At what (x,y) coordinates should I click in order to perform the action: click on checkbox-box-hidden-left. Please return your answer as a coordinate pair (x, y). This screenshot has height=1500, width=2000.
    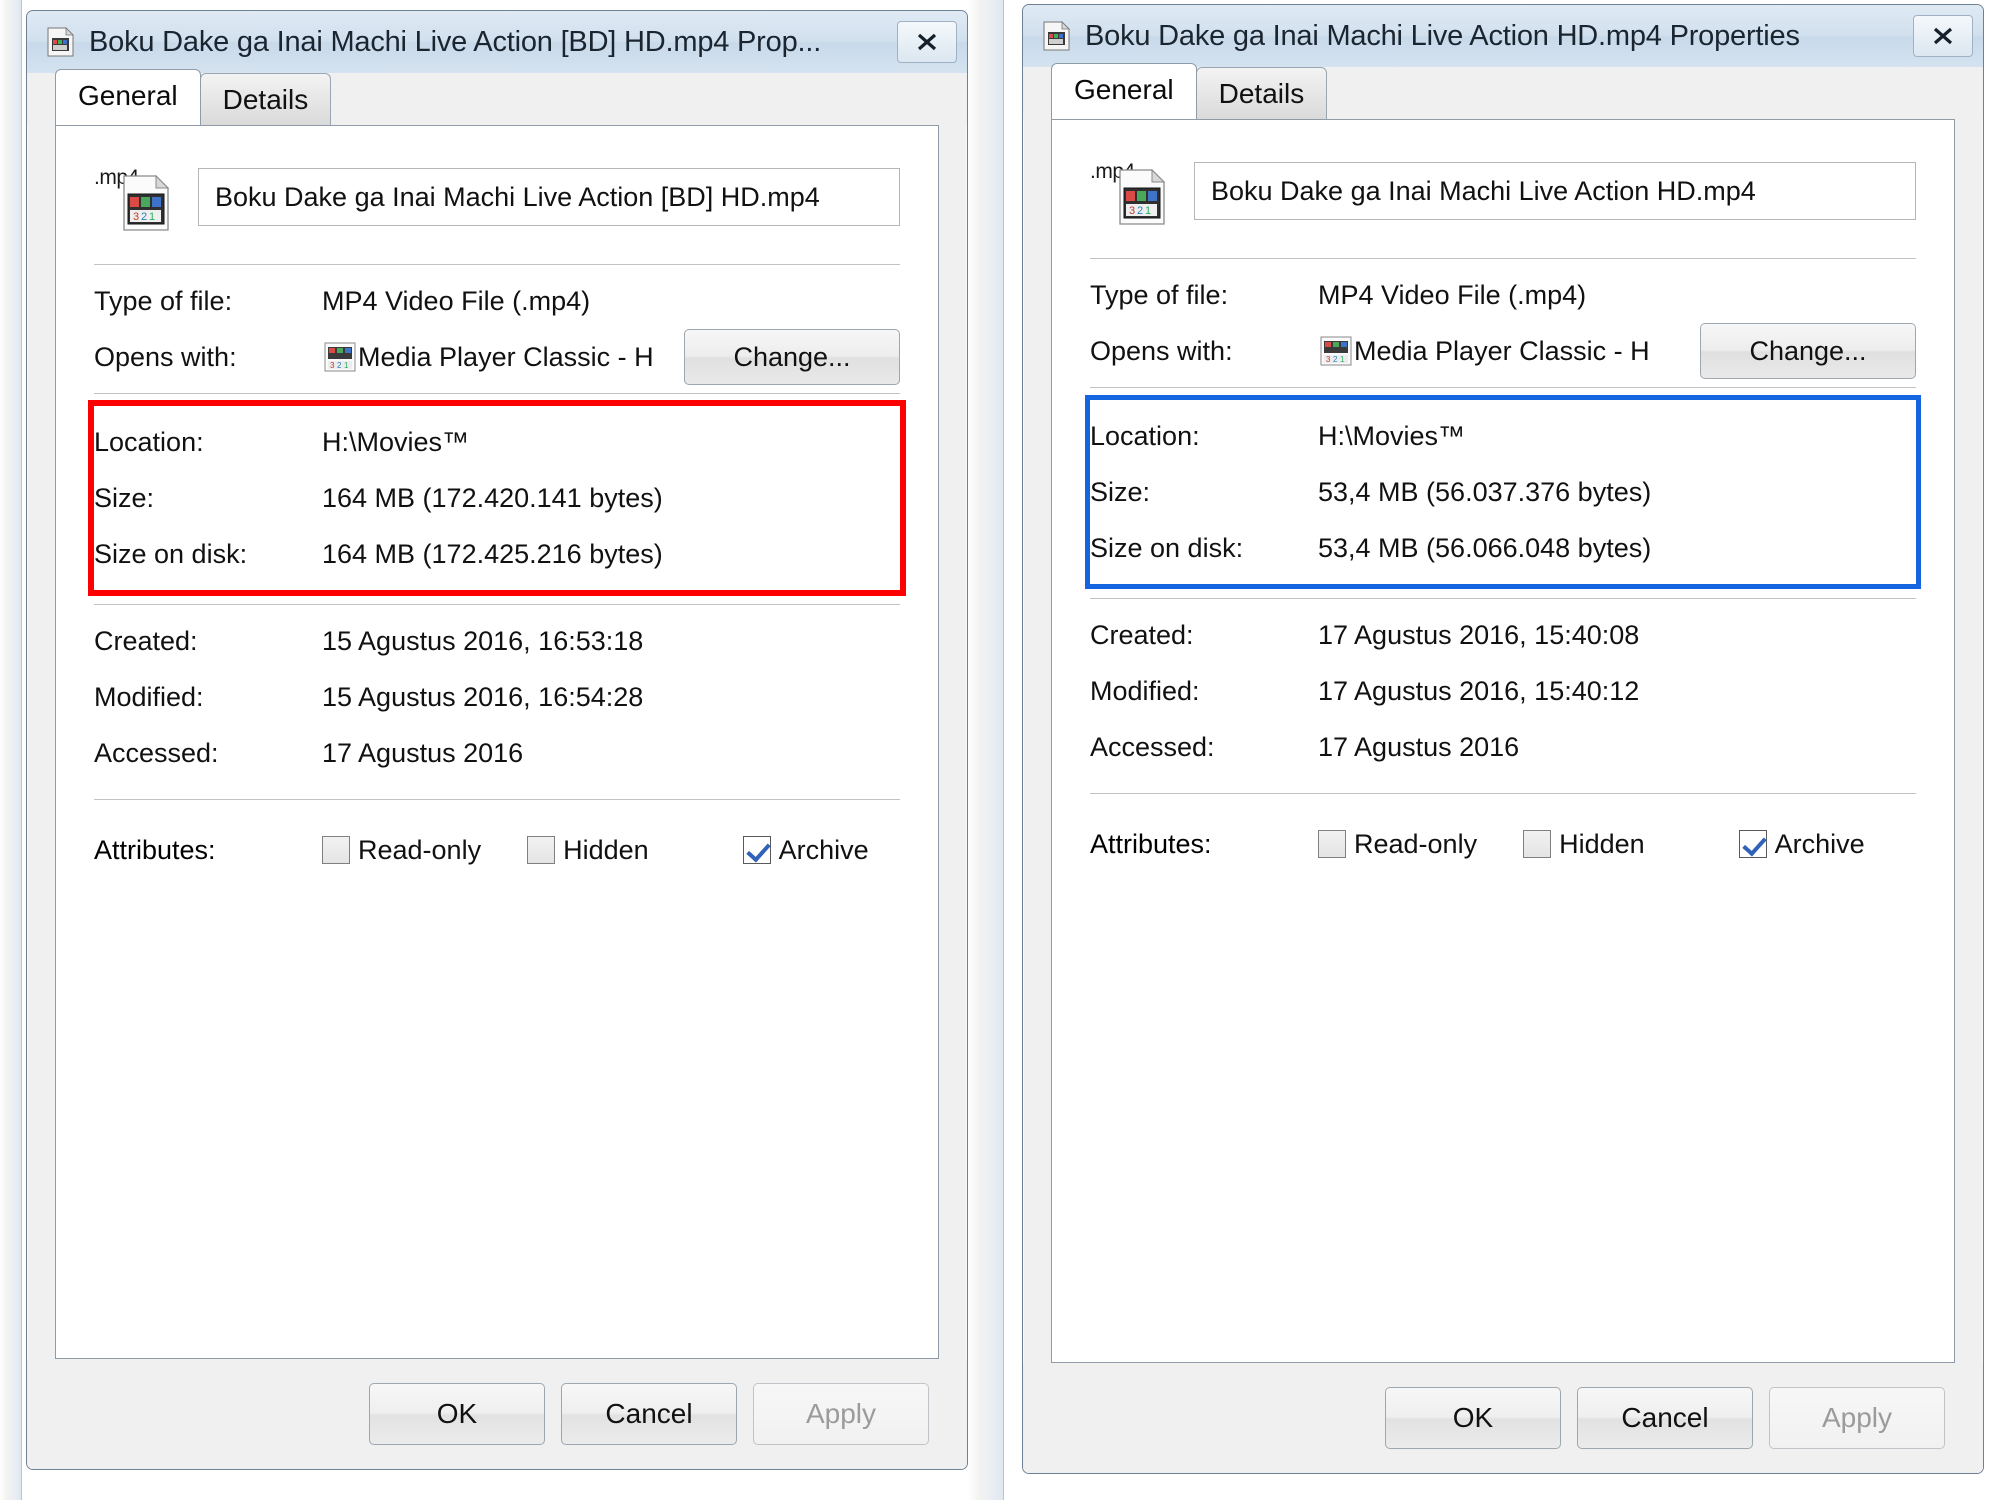
    Looking at the image, I should click on (541, 850).